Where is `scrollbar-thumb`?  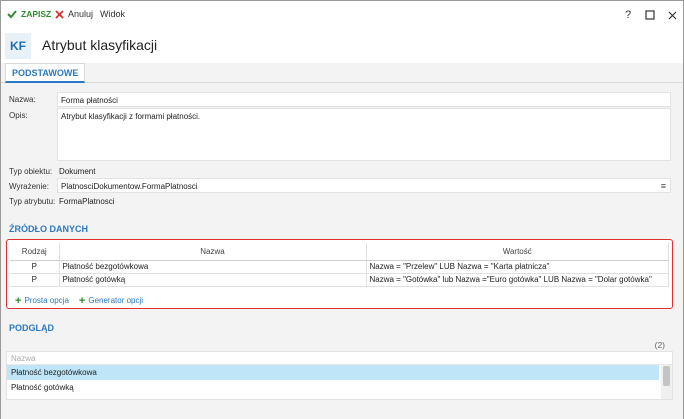 scrollbar-thumb is located at coordinates (666, 376).